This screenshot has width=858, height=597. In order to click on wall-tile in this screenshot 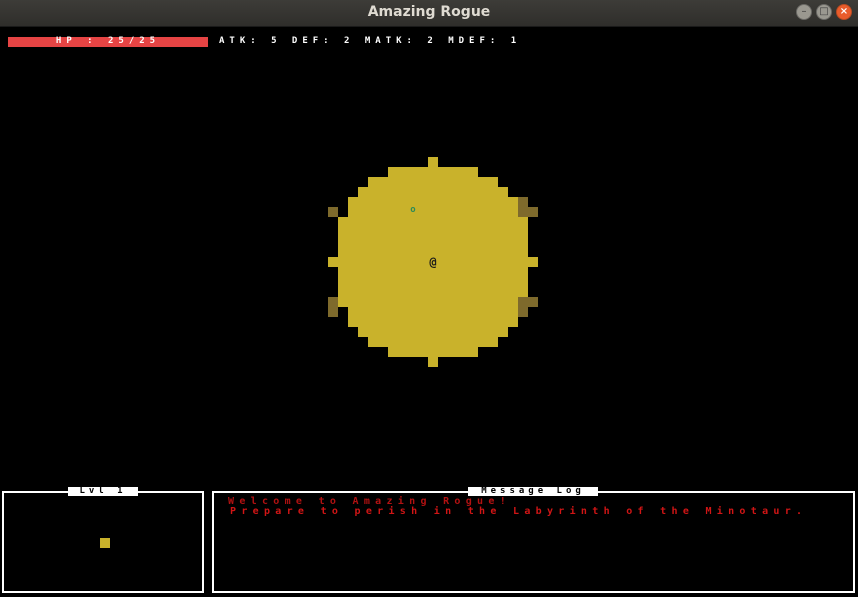, I will do `click(533, 302)`.